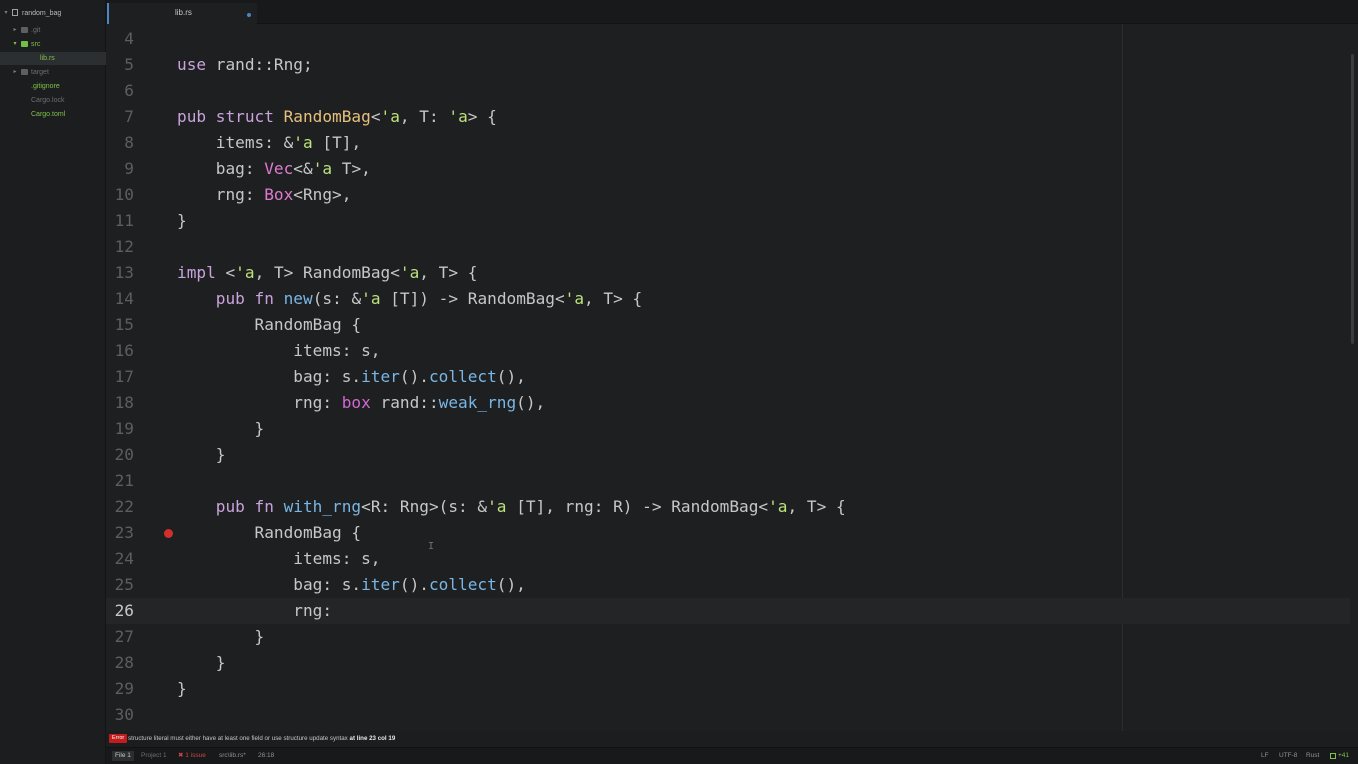  Describe the element at coordinates (120, 169) in the screenshot. I see `line-number: 9` at that location.